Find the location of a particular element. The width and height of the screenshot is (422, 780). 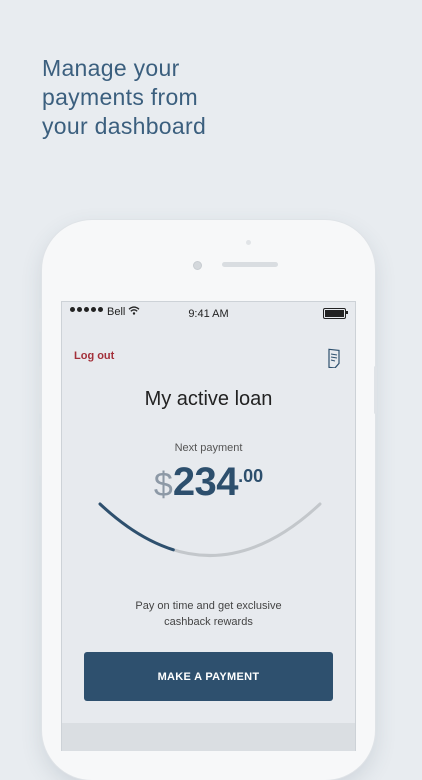

status-time: 9:41 AM is located at coordinates (208, 314).